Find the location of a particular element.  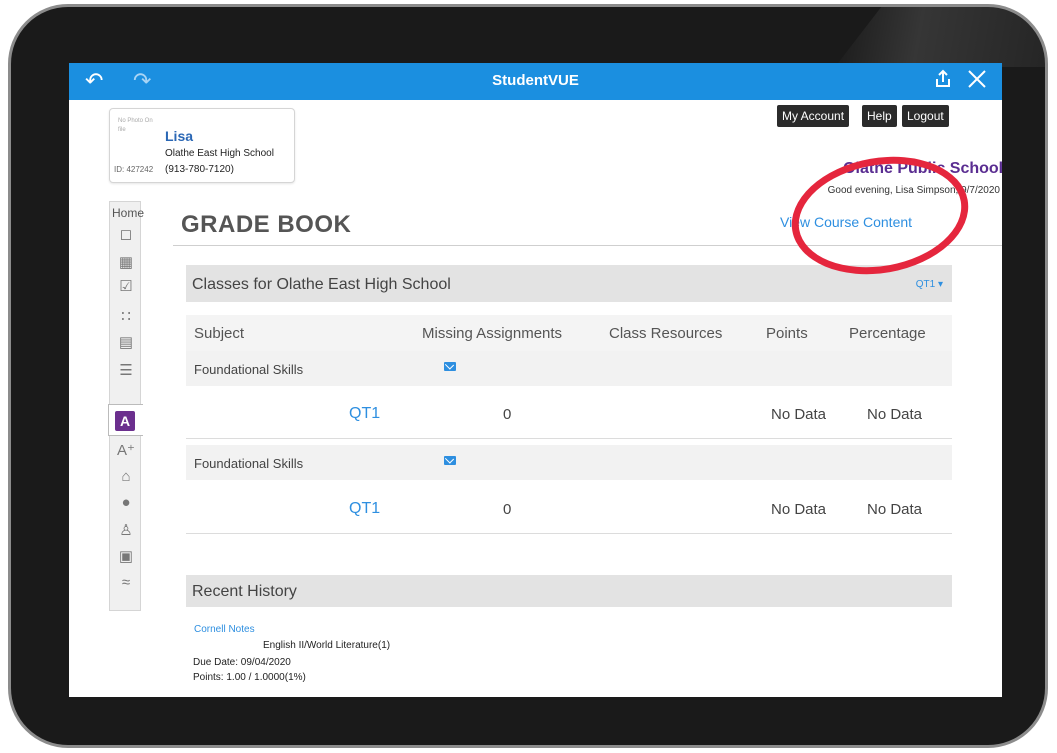

period-selector: QT1 ▾ is located at coordinates (929, 284).